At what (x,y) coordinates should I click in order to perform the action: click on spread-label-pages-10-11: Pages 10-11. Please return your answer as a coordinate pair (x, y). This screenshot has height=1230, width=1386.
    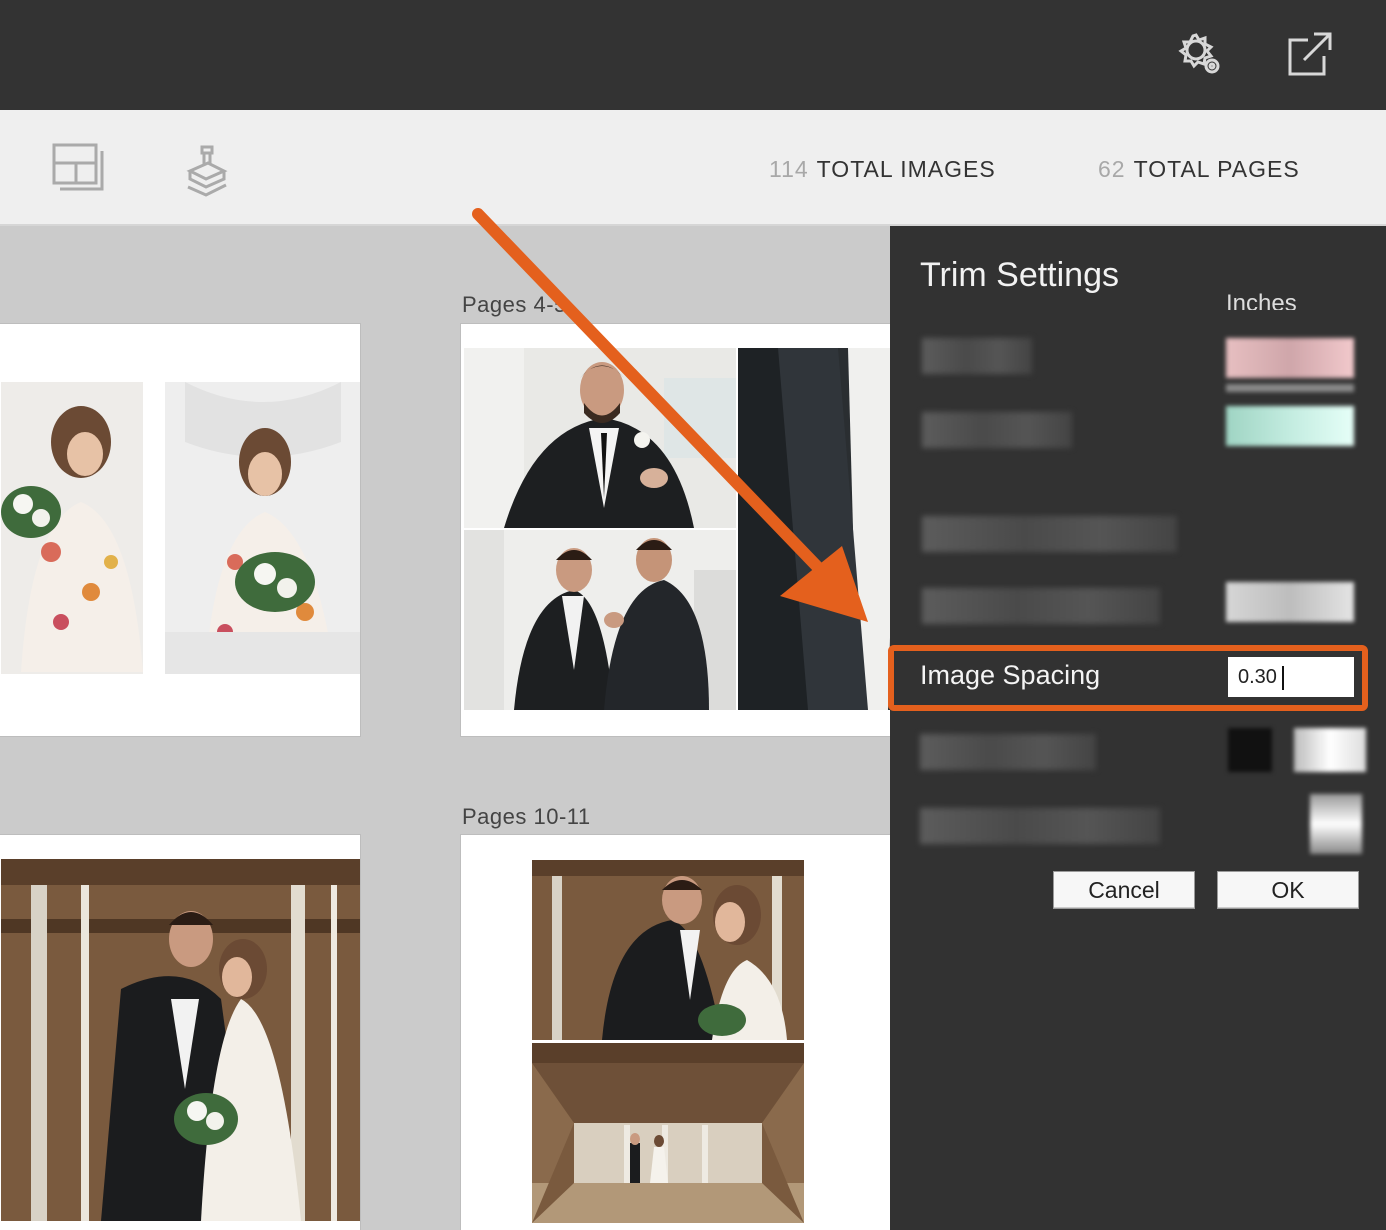
    Looking at the image, I should click on (526, 816).